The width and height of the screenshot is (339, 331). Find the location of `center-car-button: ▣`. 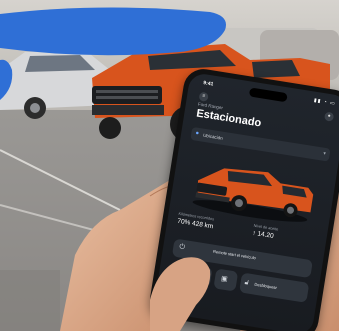

center-car-button: ▣ is located at coordinates (226, 280).